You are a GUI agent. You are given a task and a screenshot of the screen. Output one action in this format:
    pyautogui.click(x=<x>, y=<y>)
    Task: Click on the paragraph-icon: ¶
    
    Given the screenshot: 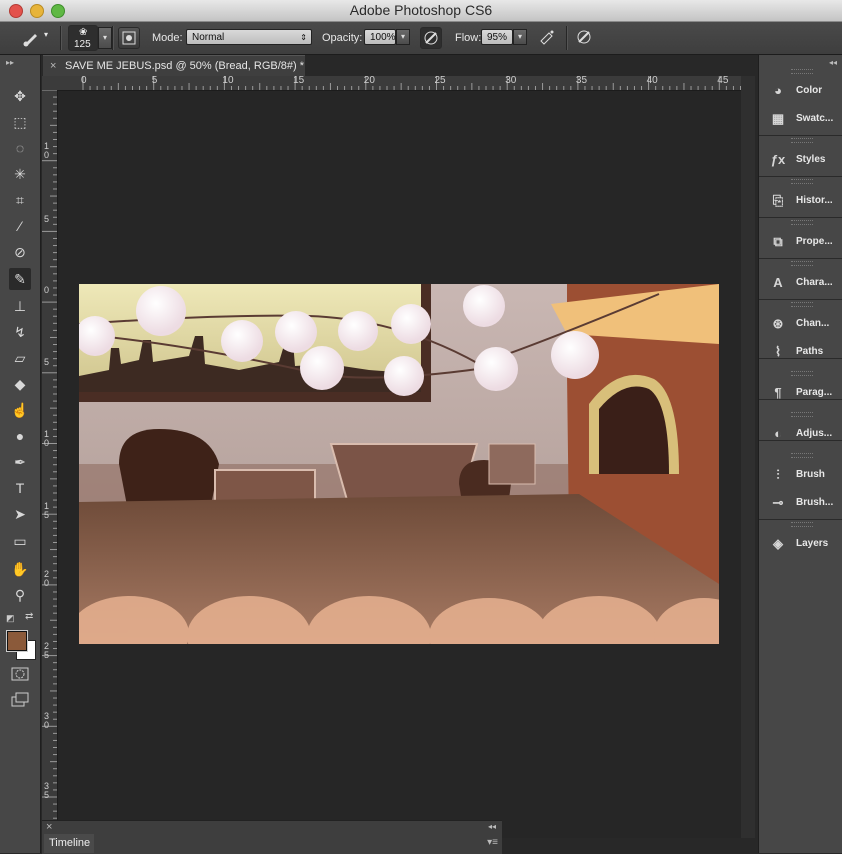 What is the action you would take?
    pyautogui.click(x=778, y=392)
    